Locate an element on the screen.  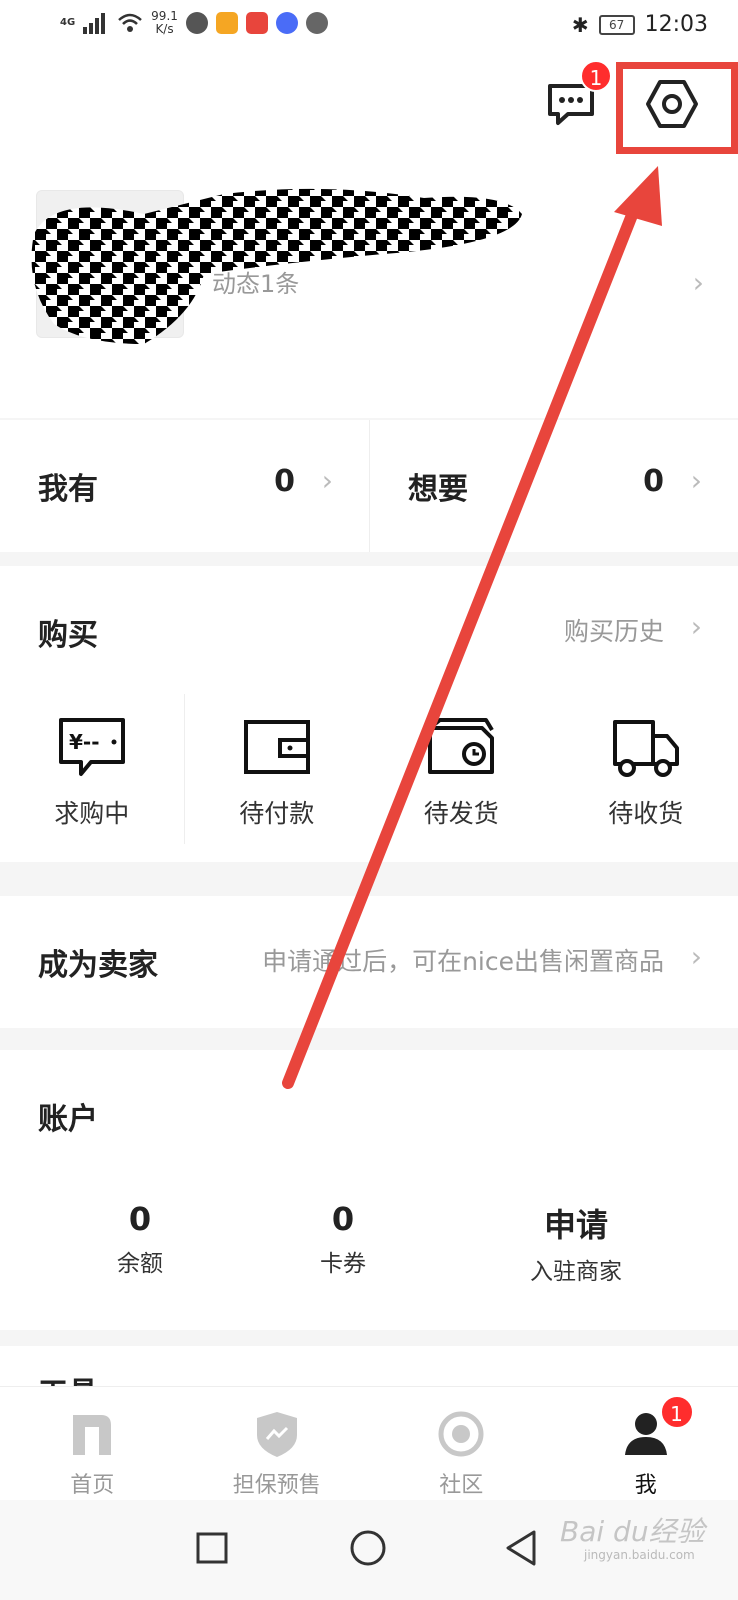
purchase-item-wanted: ¥-- 求购中 is located at coordinates (92, 769).